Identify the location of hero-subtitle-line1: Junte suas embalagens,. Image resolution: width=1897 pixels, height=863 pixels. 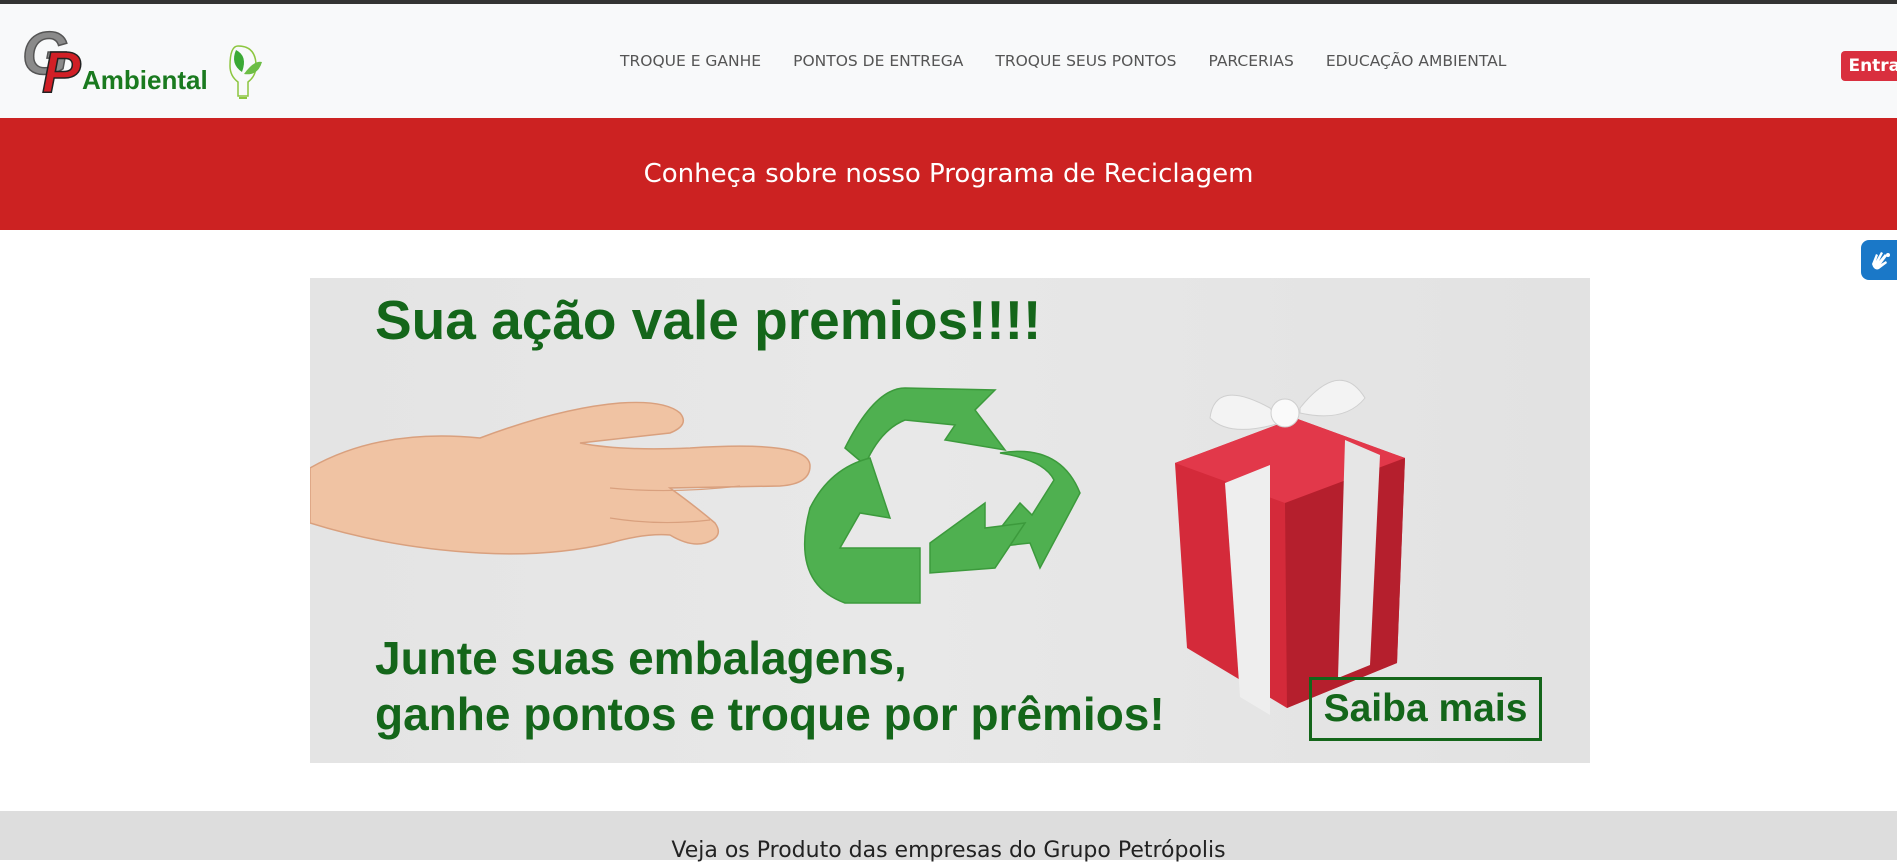
(641, 658).